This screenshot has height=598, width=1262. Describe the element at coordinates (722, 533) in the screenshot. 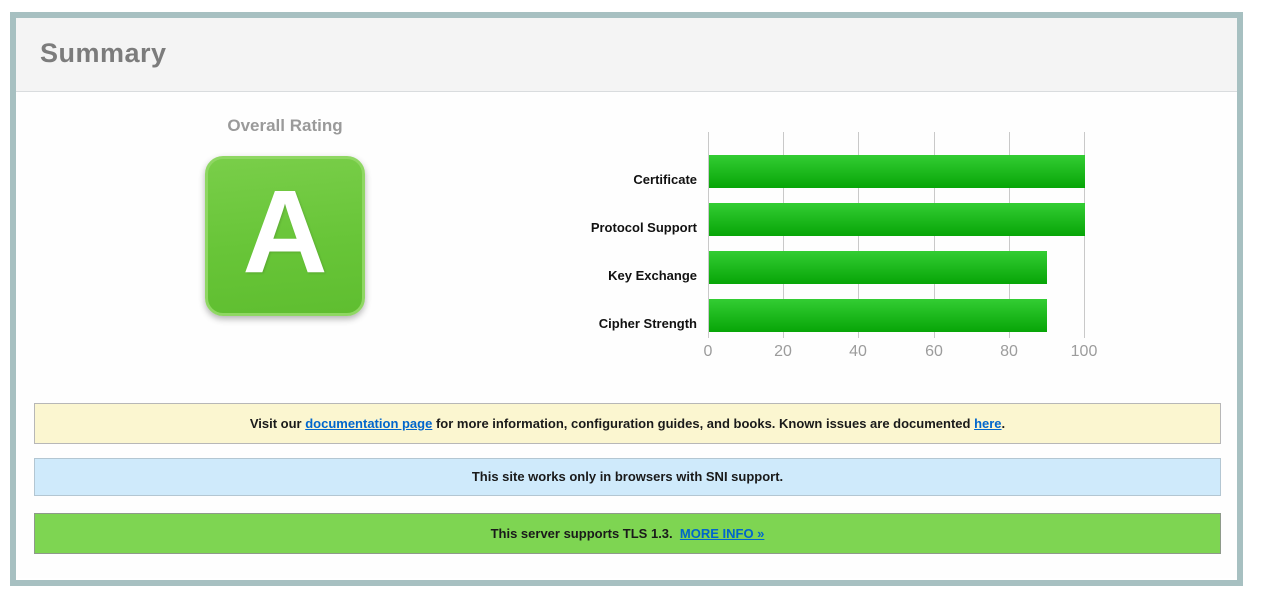

I see `more-info-link: MORE INFO »` at that location.